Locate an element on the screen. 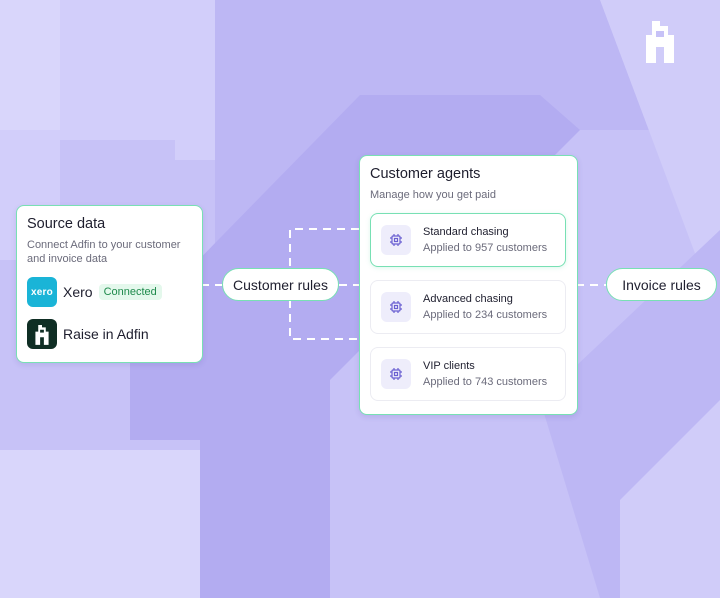  customer-rules-pill: Customer rules is located at coordinates (280, 284).